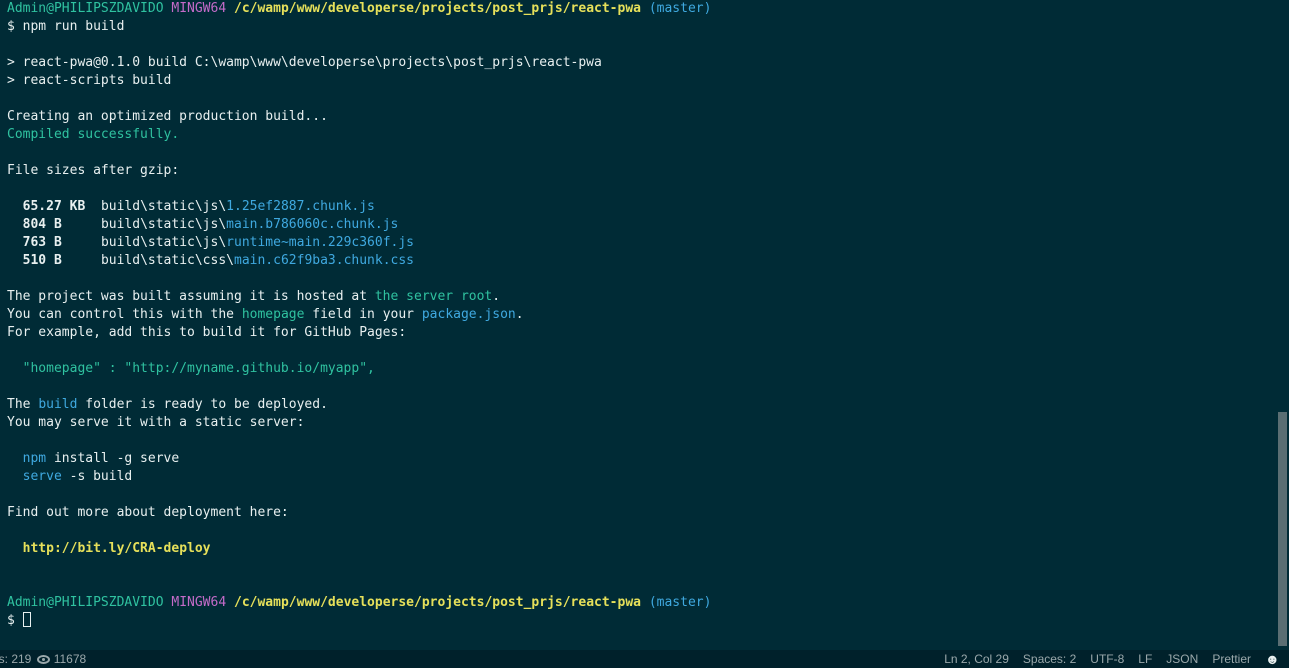 This screenshot has height=668, width=1289. What do you see at coordinates (58, 404) in the screenshot?
I see `ready-build: build` at bounding box center [58, 404].